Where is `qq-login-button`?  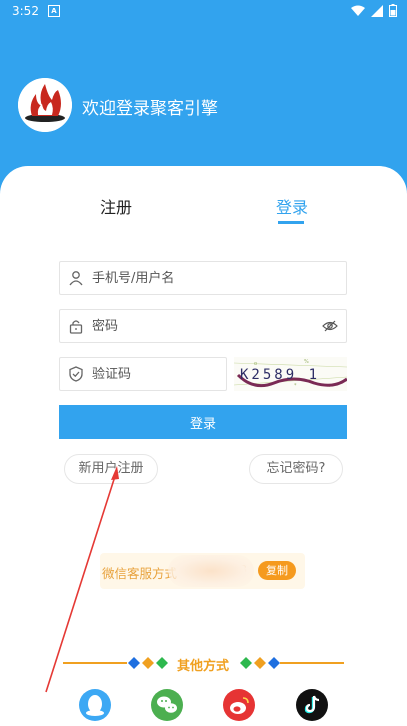 qq-login-button is located at coordinates (95, 705).